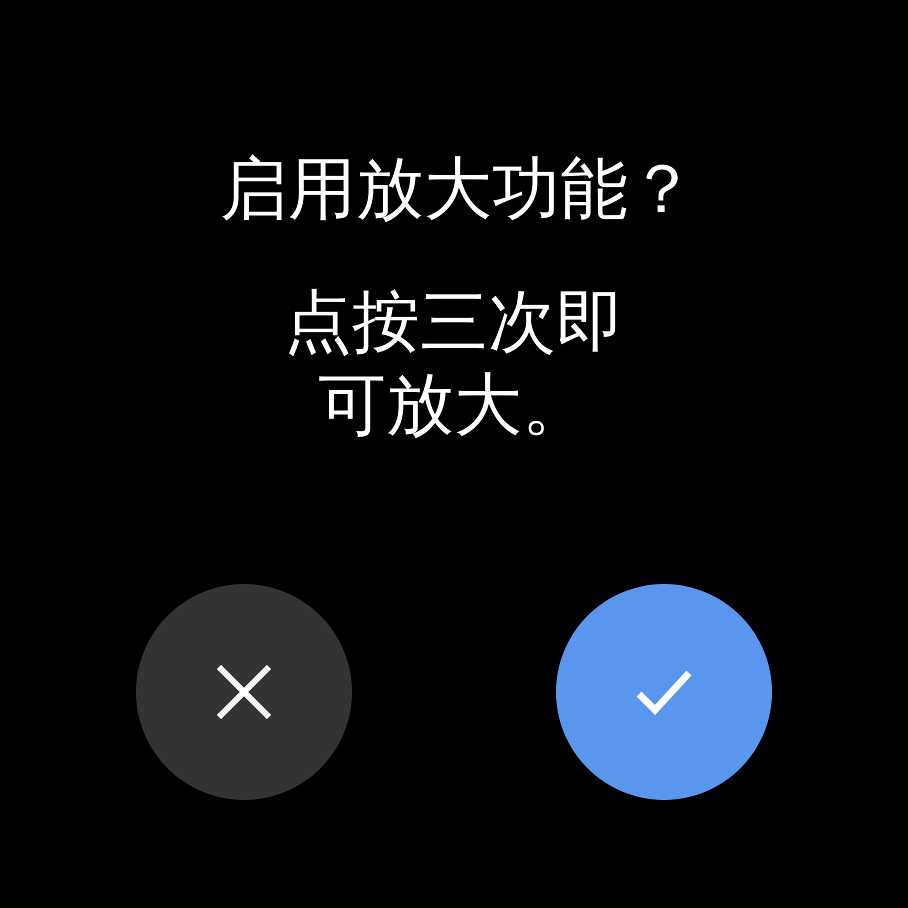 This screenshot has width=908, height=908. Describe the element at coordinates (457, 190) in the screenshot. I see `dialog-title: 启用放大功能？` at that location.